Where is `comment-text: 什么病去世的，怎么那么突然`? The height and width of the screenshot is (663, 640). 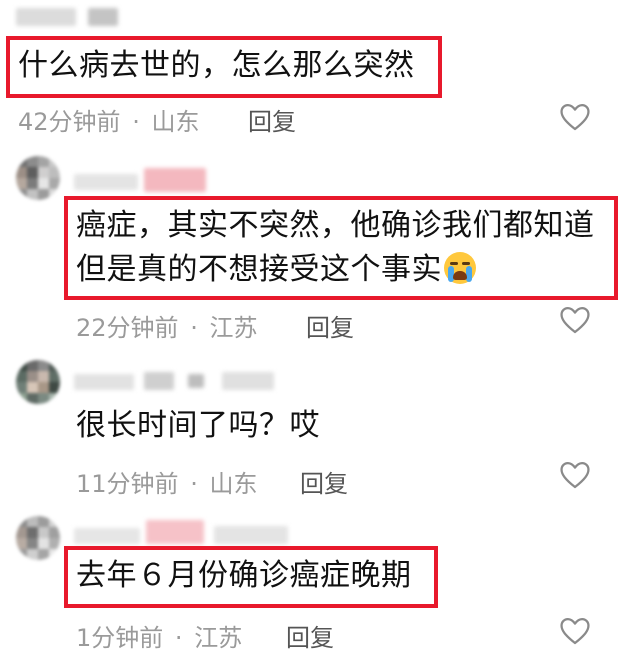 comment-text: 什么病去世的，怎么那么突然 is located at coordinates (216, 65).